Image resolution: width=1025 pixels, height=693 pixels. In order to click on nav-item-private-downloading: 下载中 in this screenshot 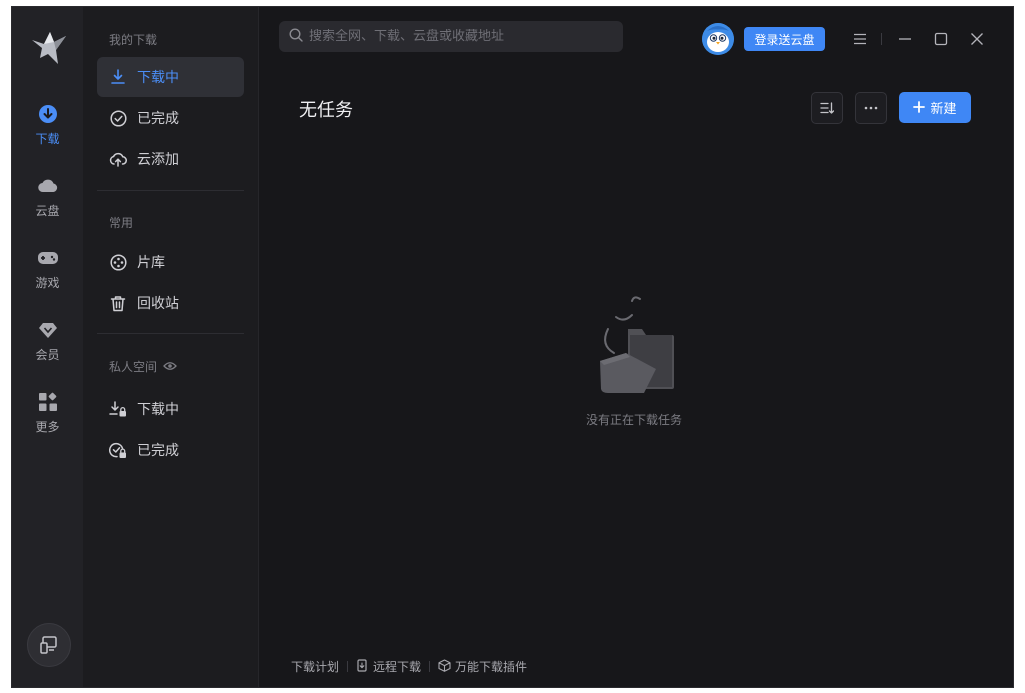, I will do `click(170, 409)`.